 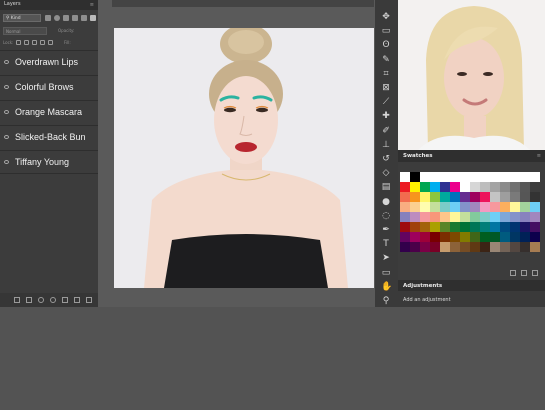 What do you see at coordinates (65, 300) in the screenshot?
I see `new-group-icon` at bounding box center [65, 300].